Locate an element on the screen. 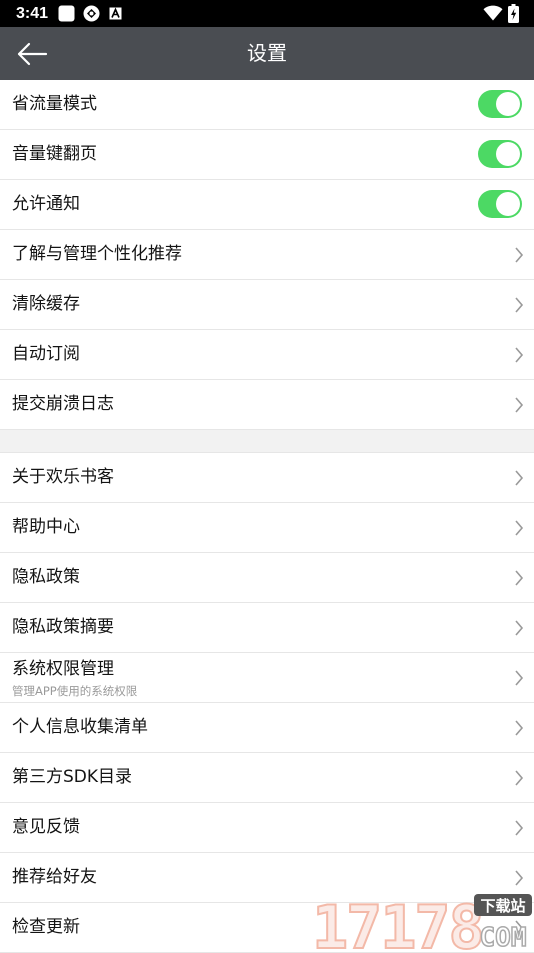 Image resolution: width=534 pixels, height=953 pixels. setting-privacy-summary: 隐私政策摘要 is located at coordinates (267, 628).